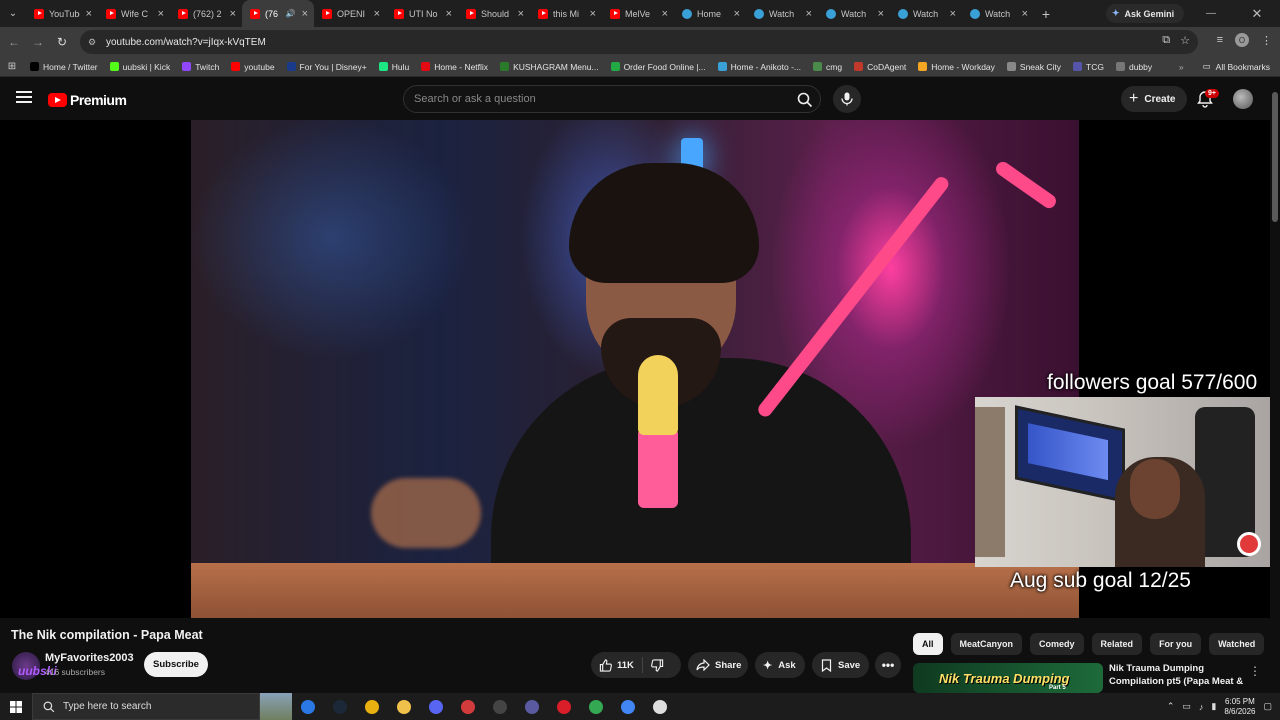 Image resolution: width=1280 pixels, height=720 pixels. Describe the element at coordinates (566, 13) in the screenshot. I see `browser-tab: this Mi ×` at that location.